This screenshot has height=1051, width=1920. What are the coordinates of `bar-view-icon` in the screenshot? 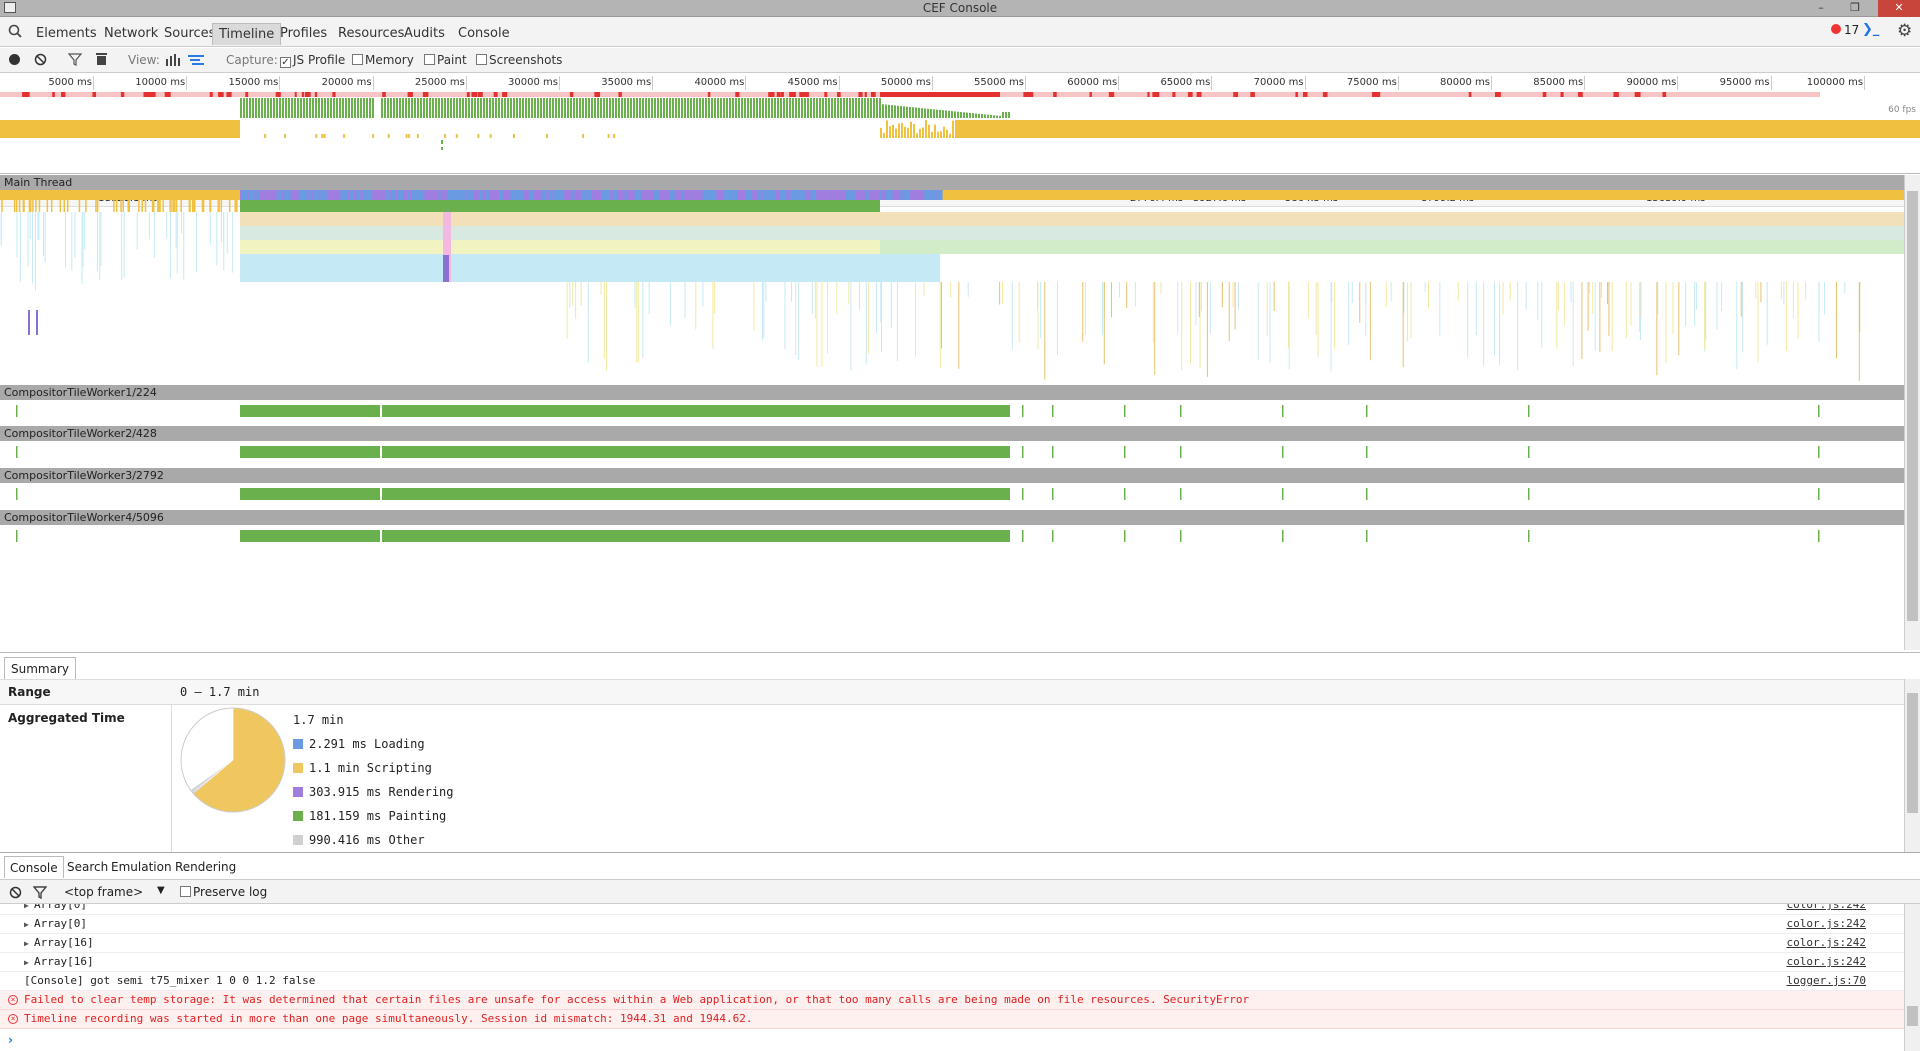 It's located at (173, 61).